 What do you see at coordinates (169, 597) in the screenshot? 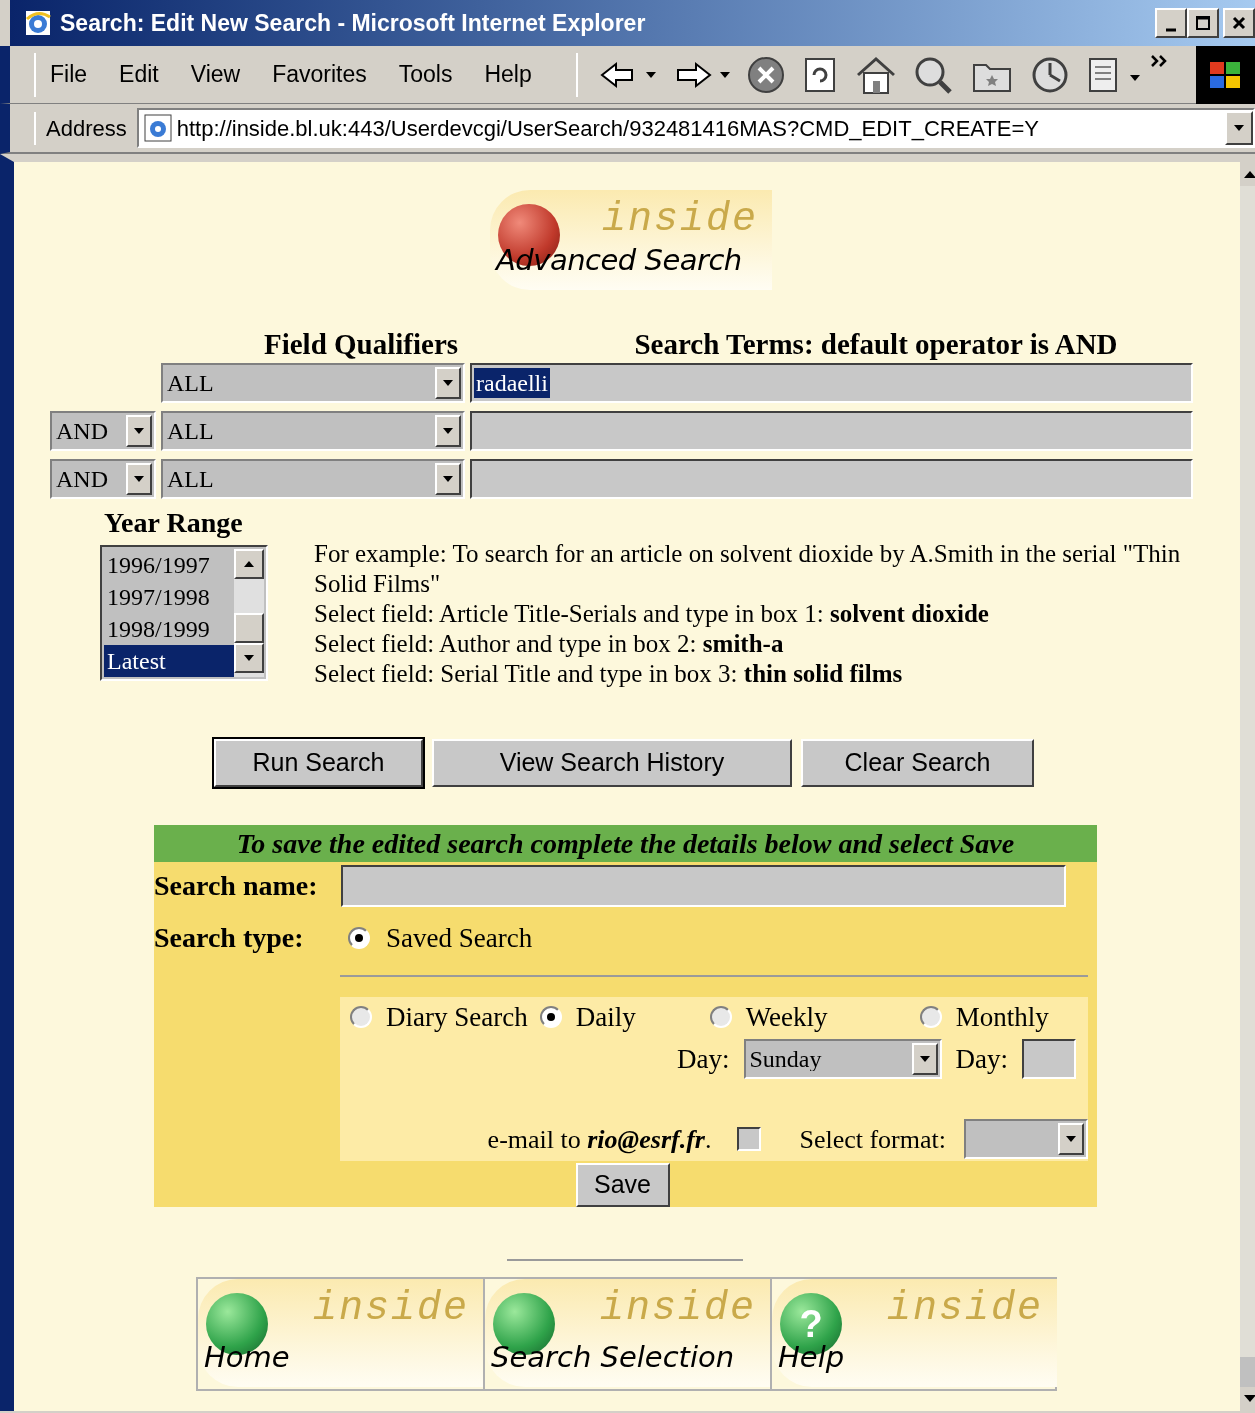
I see `list-option: 1997/1998` at bounding box center [169, 597].